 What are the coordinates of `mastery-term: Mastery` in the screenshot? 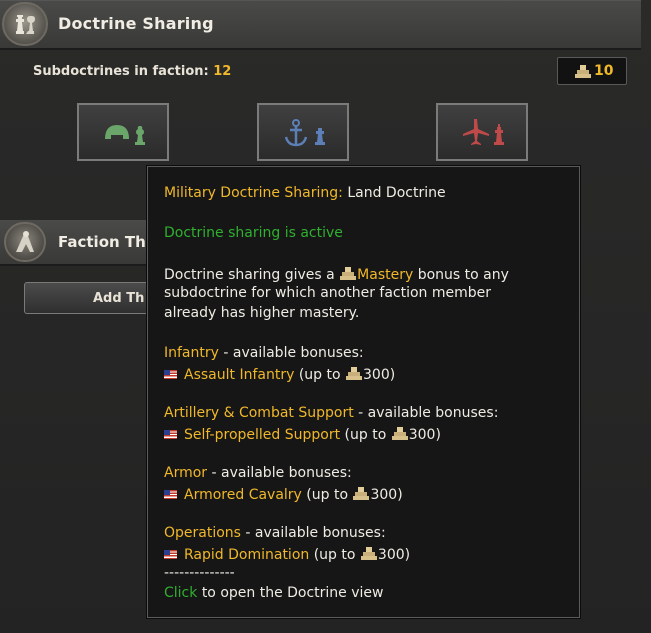 It's located at (385, 275).